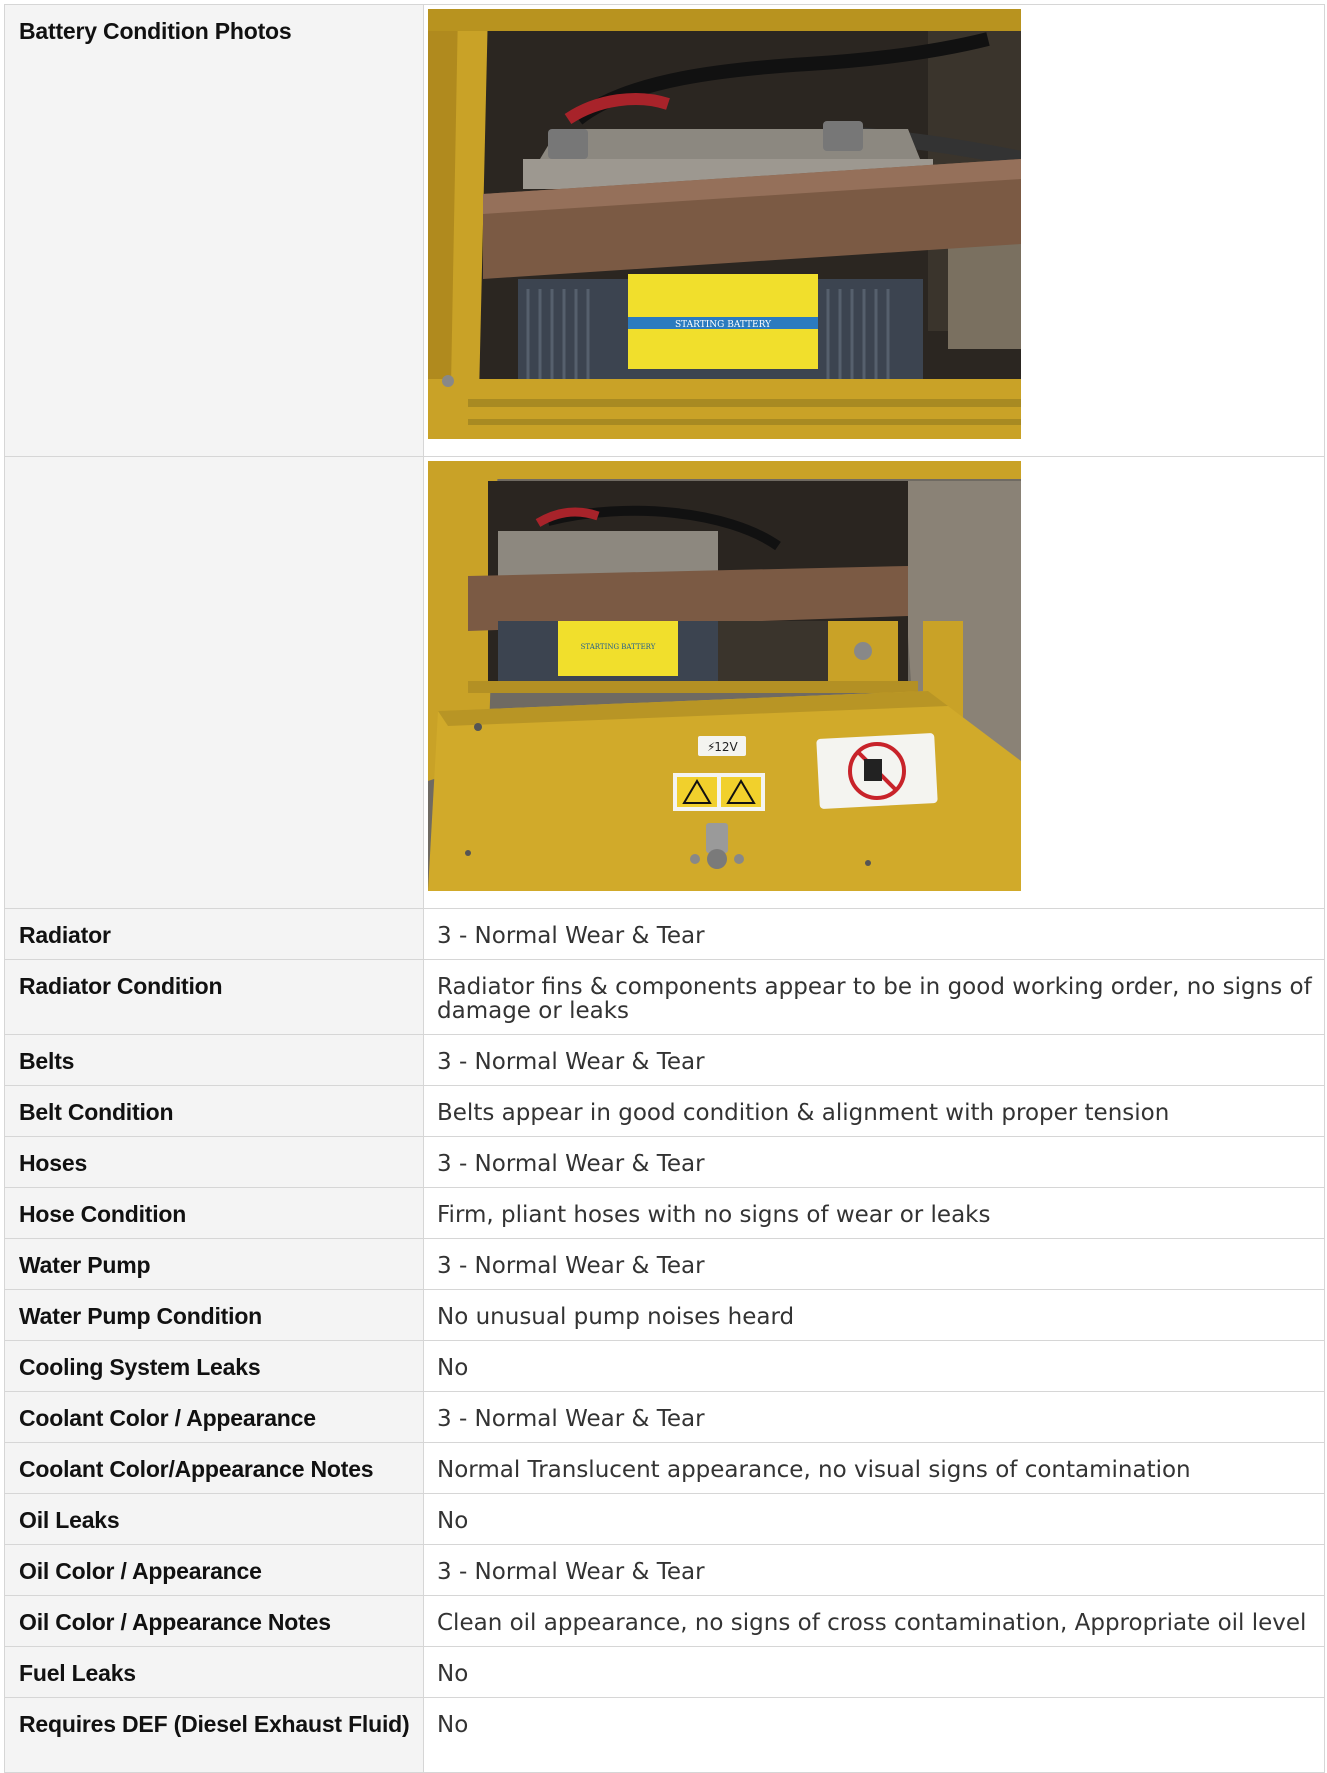 This screenshot has width=1327, height=1773. I want to click on table-row: Radiator 3 - Normal Wear & Tear, so click(664, 934).